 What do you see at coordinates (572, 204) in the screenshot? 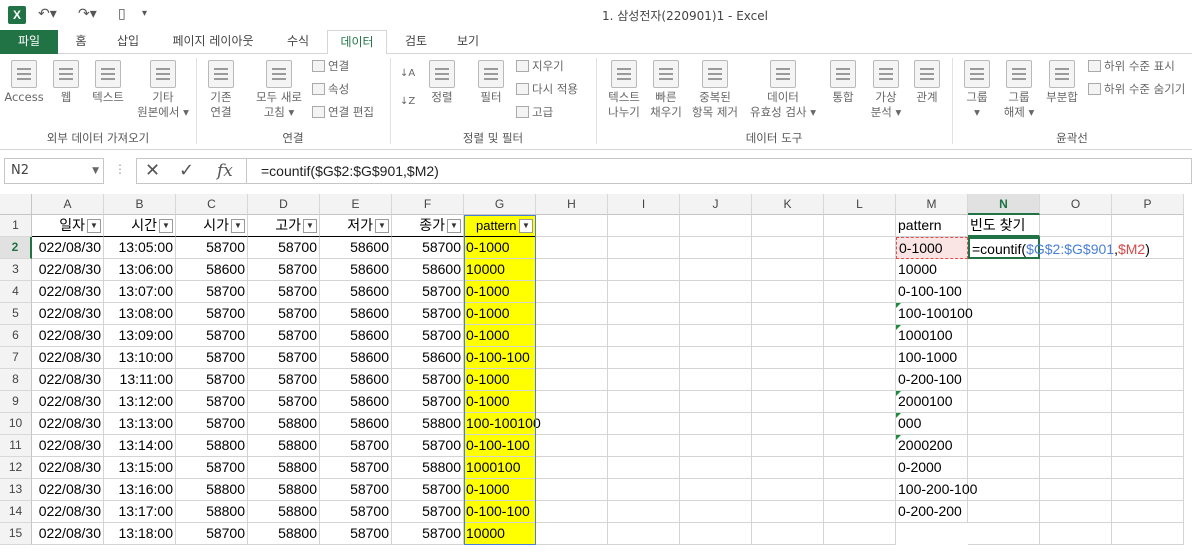
I see `column-header-h: H` at bounding box center [572, 204].